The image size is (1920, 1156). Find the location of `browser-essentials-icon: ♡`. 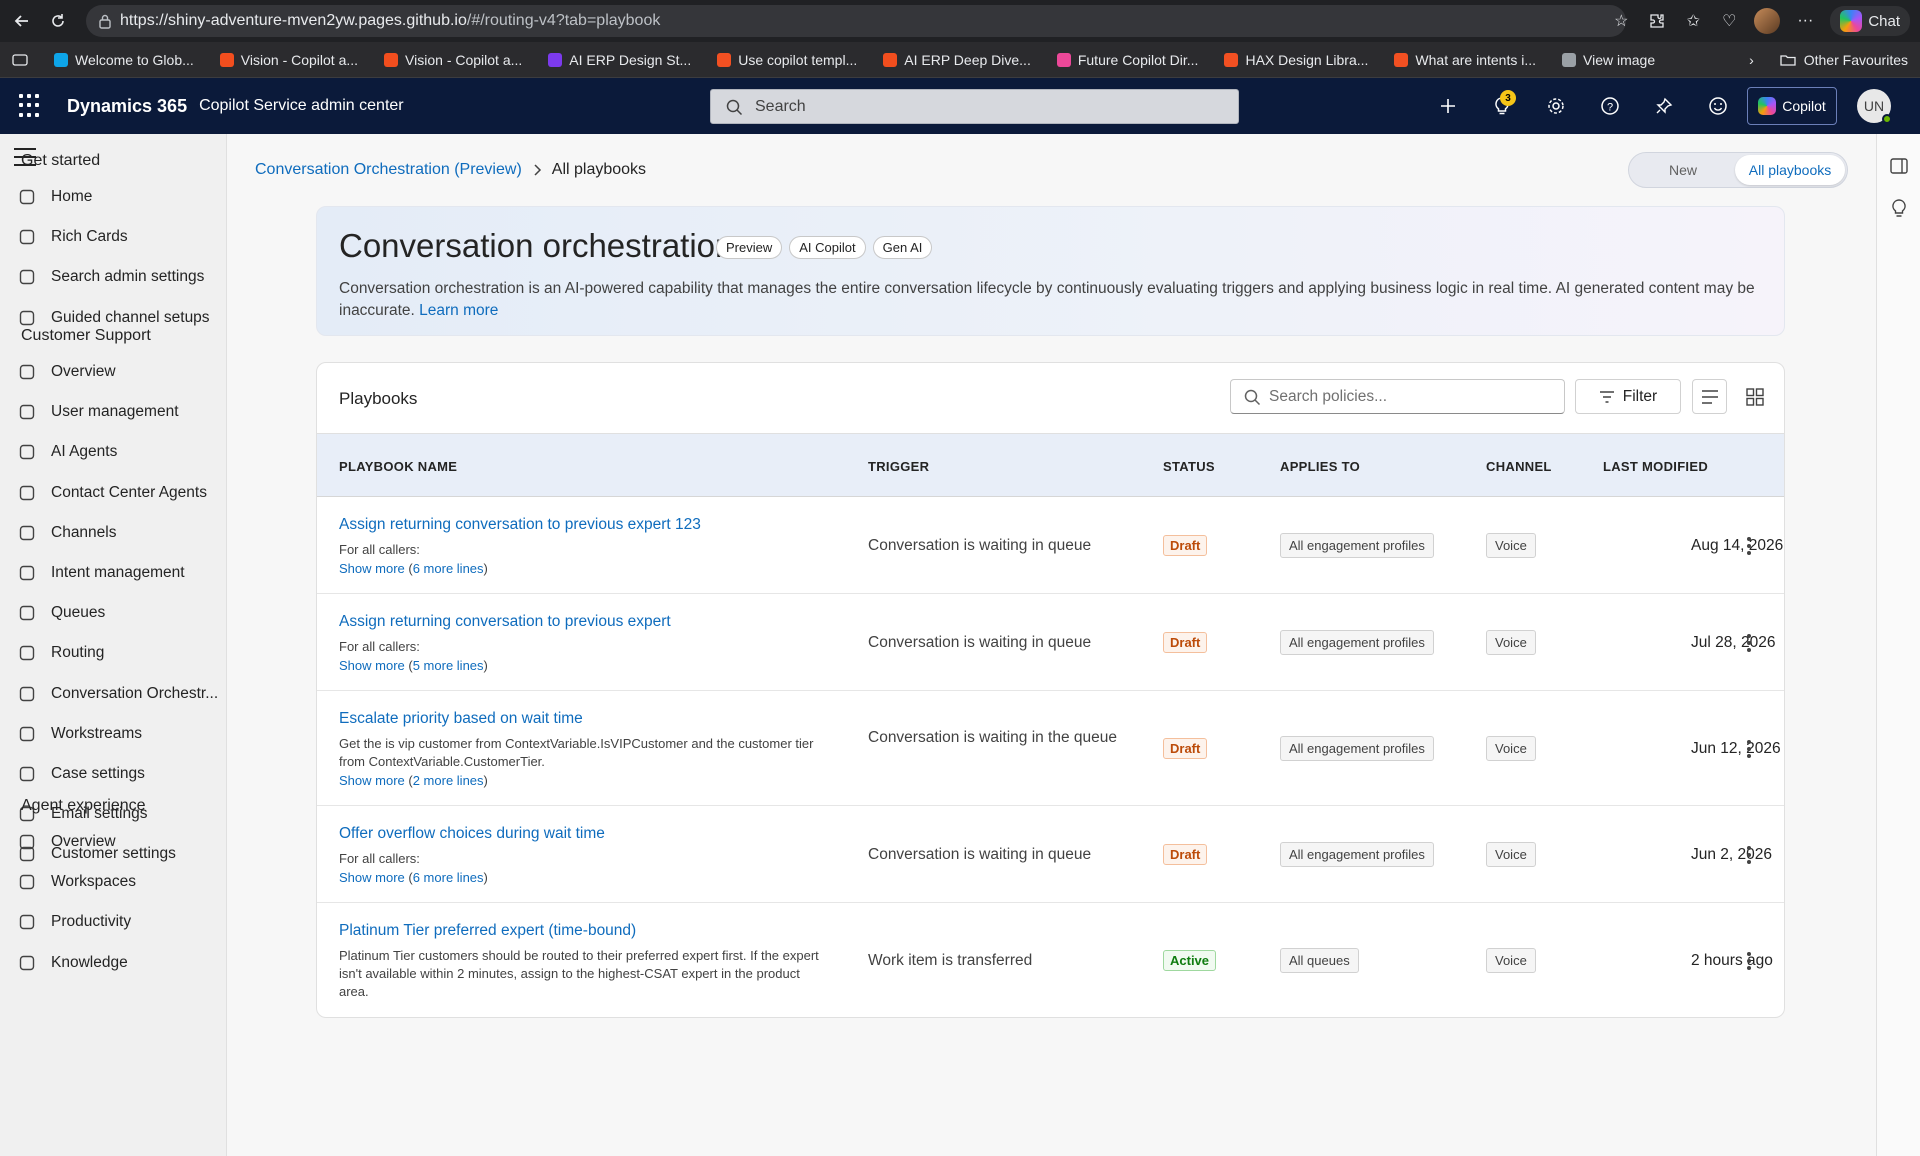

browser-essentials-icon: ♡ is located at coordinates (1729, 21).